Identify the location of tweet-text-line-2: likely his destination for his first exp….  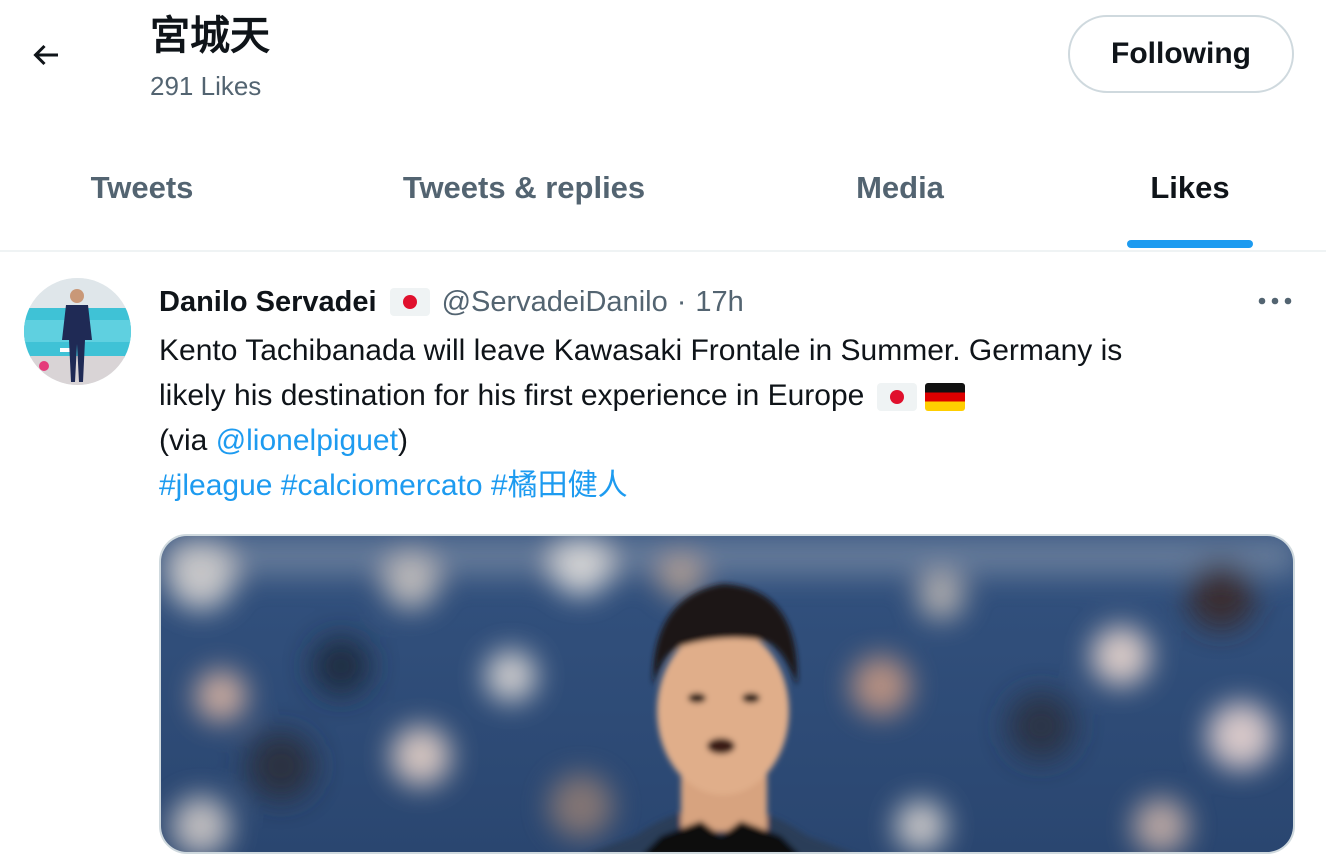
(729, 395).